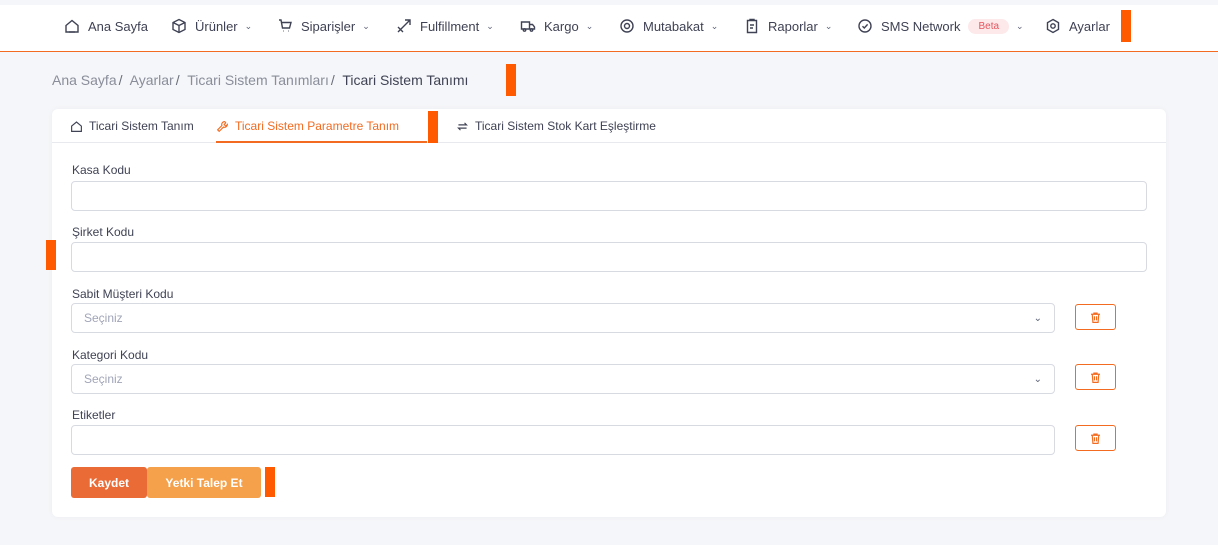  Describe the element at coordinates (123, 294) in the screenshot. I see `fixed-customer-code-label: Sabit Müşteri Kodu` at that location.